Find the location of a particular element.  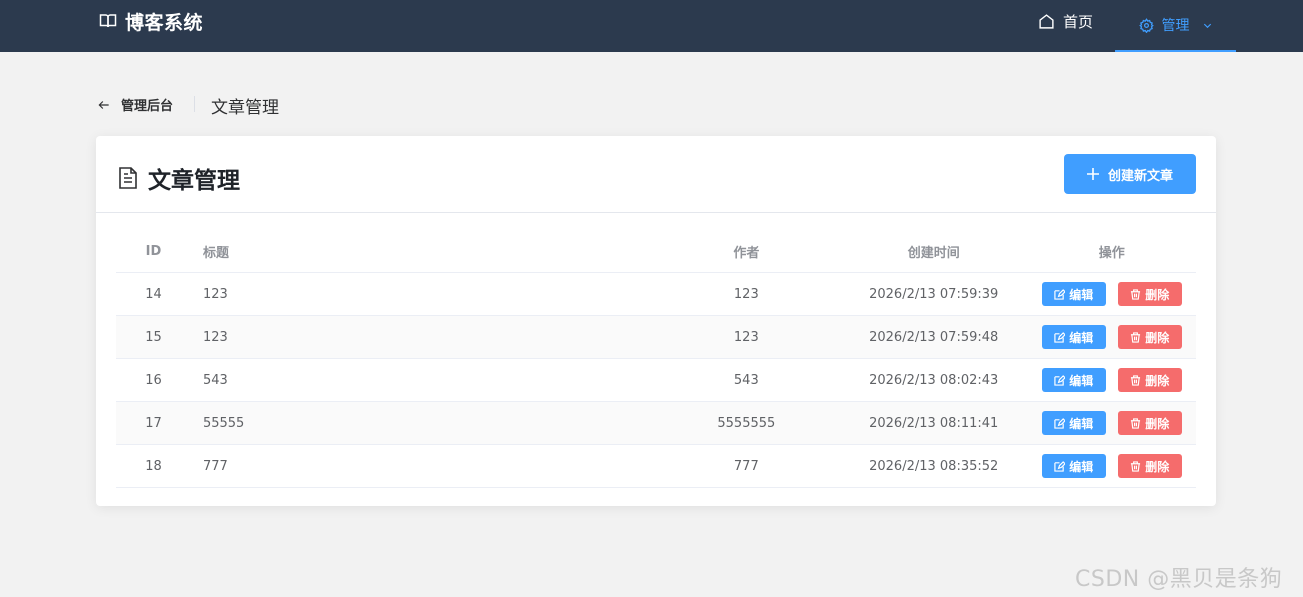

home-icon is located at coordinates (1046, 21).